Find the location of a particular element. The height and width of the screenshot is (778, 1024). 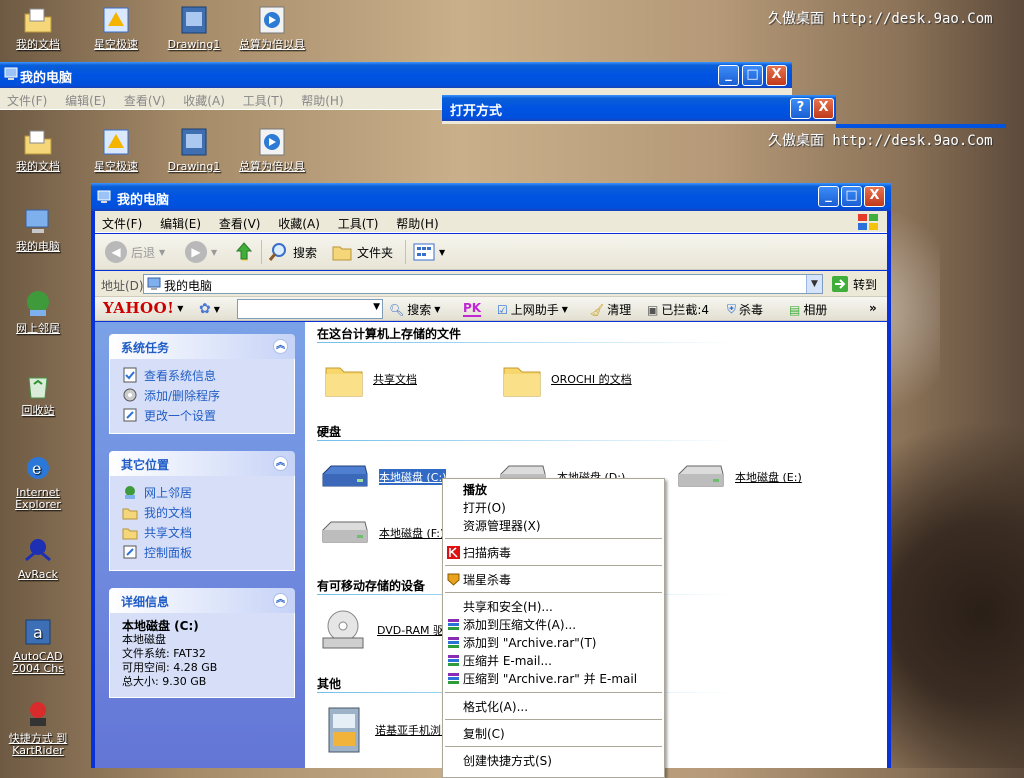

other-places-panel: 其它位置 ︽ 网上邻居 我的文档 共享文档 控制面板 is located at coordinates (202, 511).